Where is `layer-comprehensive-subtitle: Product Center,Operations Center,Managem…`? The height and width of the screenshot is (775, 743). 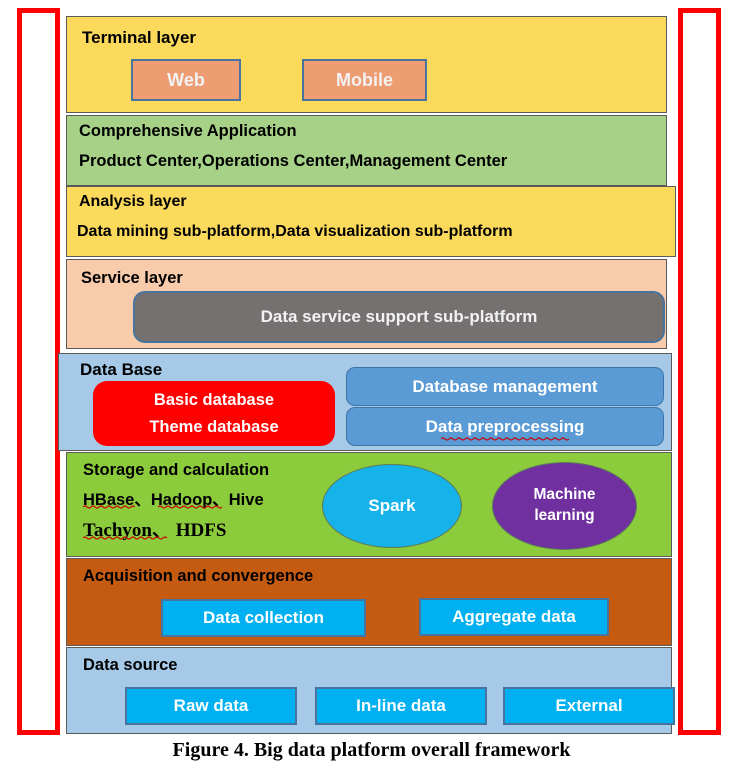
layer-comprehensive-subtitle: Product Center,Operations Center,Managem… is located at coordinates (293, 161).